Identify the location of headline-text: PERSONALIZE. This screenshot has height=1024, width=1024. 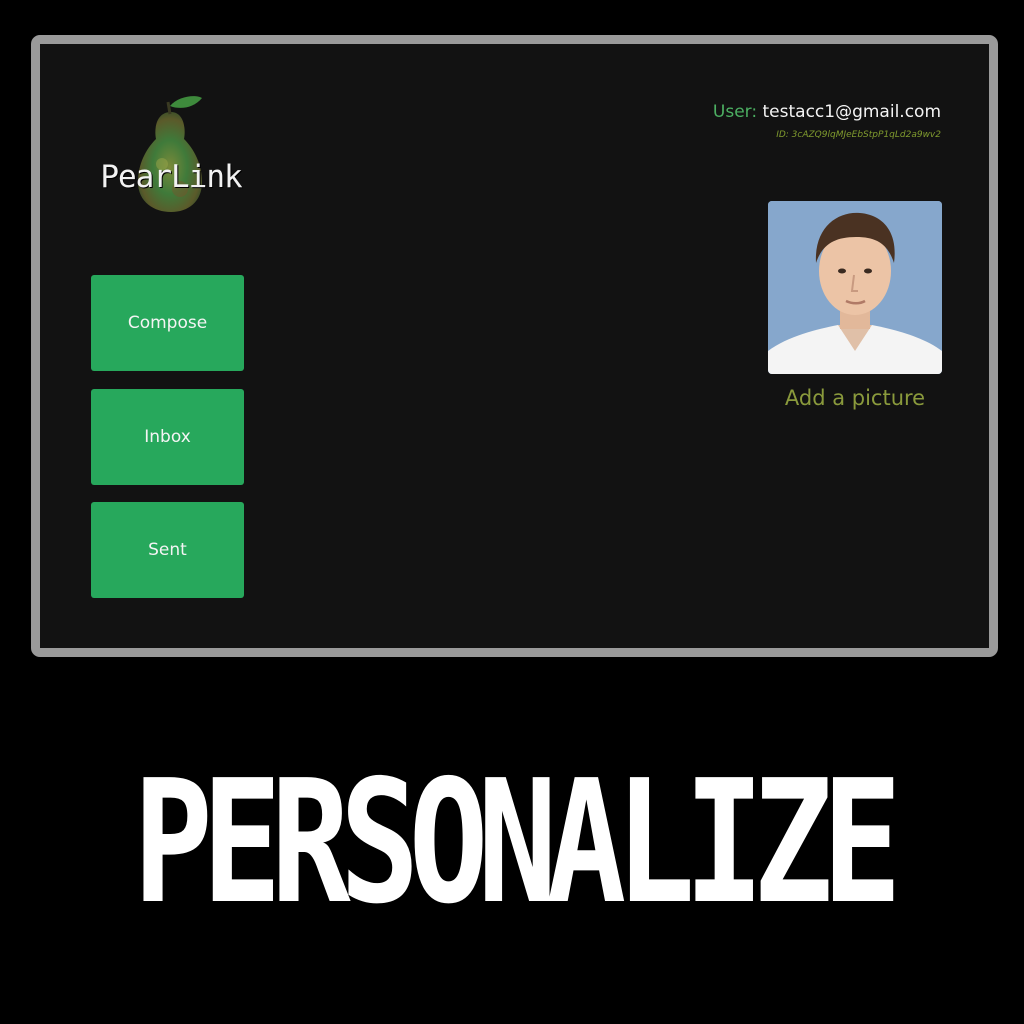
(517, 843).